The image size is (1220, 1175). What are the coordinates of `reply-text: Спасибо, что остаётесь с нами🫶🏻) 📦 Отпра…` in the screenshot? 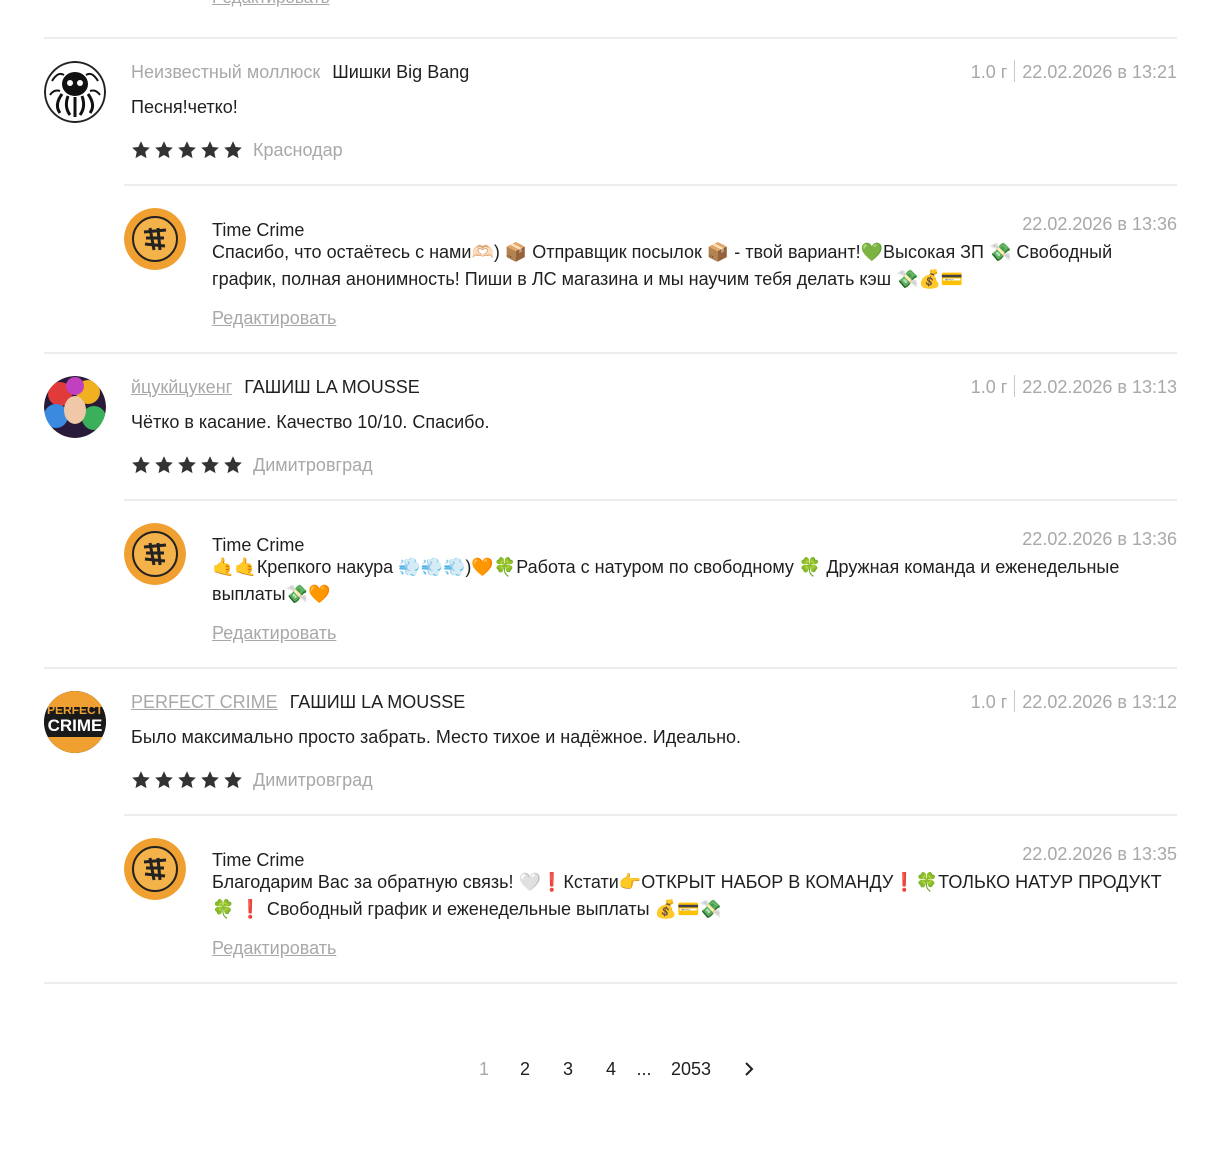 It's located at (662, 265).